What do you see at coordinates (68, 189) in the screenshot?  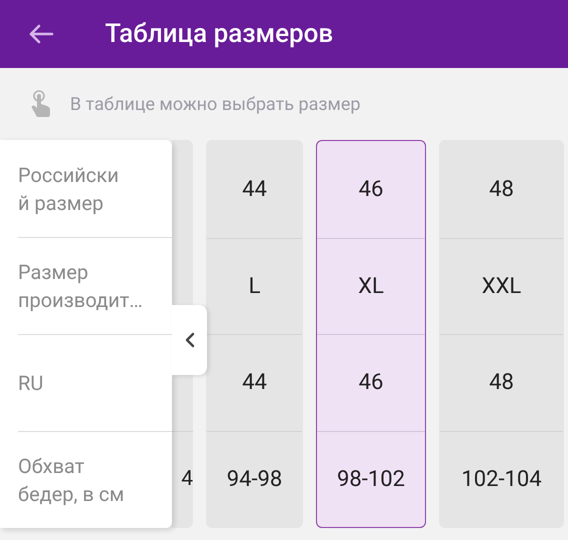 I see `row-label: Российски й размер` at bounding box center [68, 189].